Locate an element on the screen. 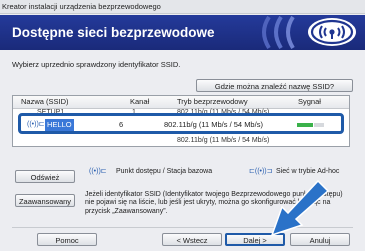 The image size is (365, 251). back-button: < Wstecz is located at coordinates (192, 239).